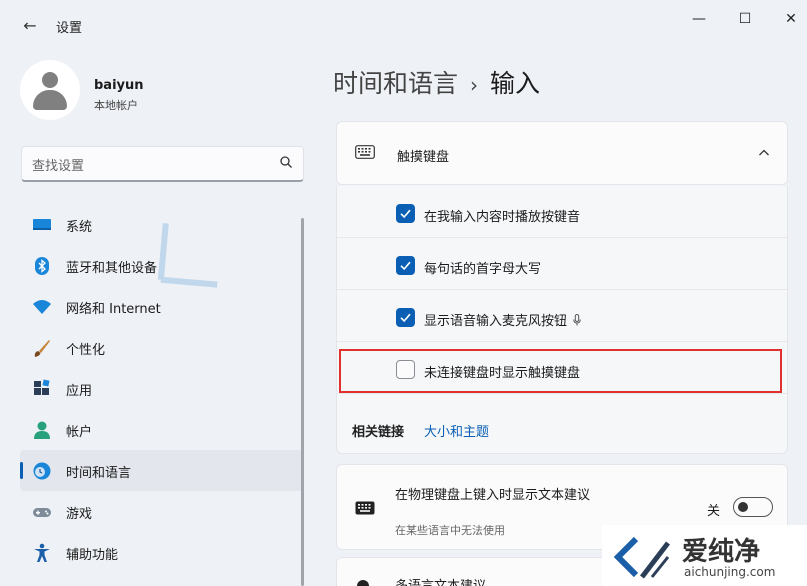 Image resolution: width=807 pixels, height=586 pixels. What do you see at coordinates (30, 26) in the screenshot?
I see `back-button: ←` at bounding box center [30, 26].